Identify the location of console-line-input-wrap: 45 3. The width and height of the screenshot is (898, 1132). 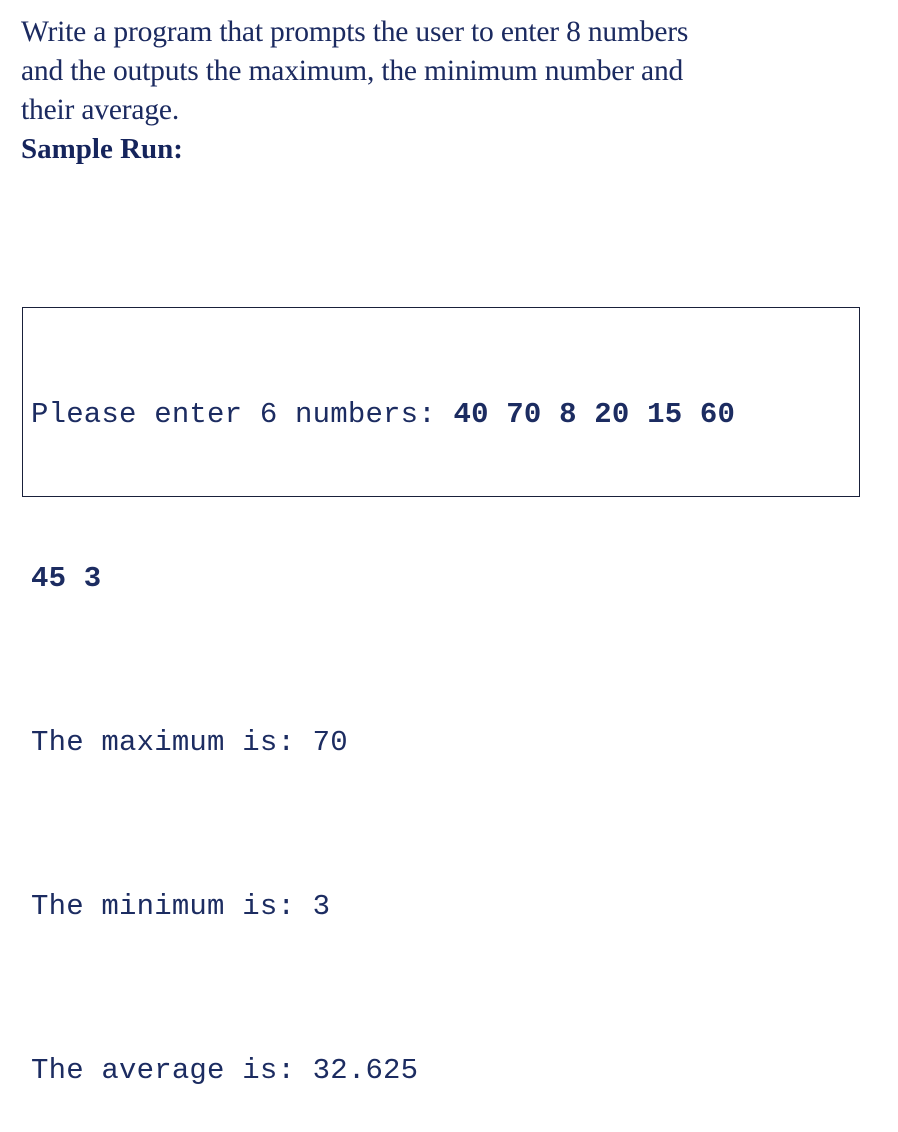
(461, 578).